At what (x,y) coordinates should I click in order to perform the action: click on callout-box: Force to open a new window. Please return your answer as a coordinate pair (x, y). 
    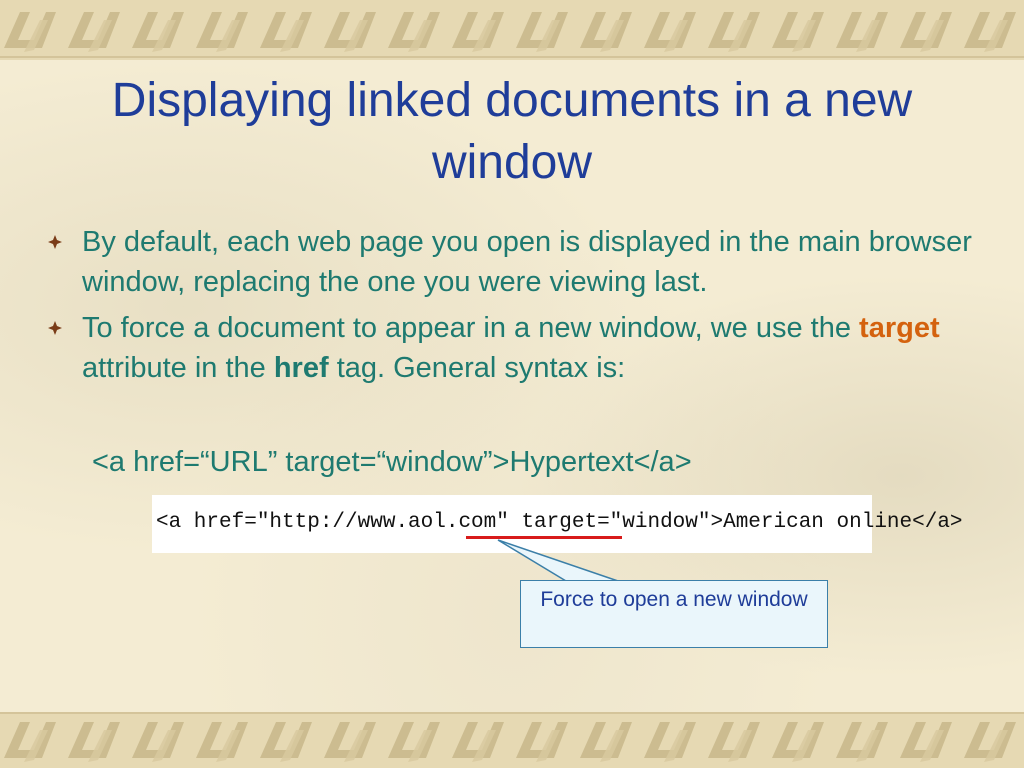
    Looking at the image, I should click on (674, 614).